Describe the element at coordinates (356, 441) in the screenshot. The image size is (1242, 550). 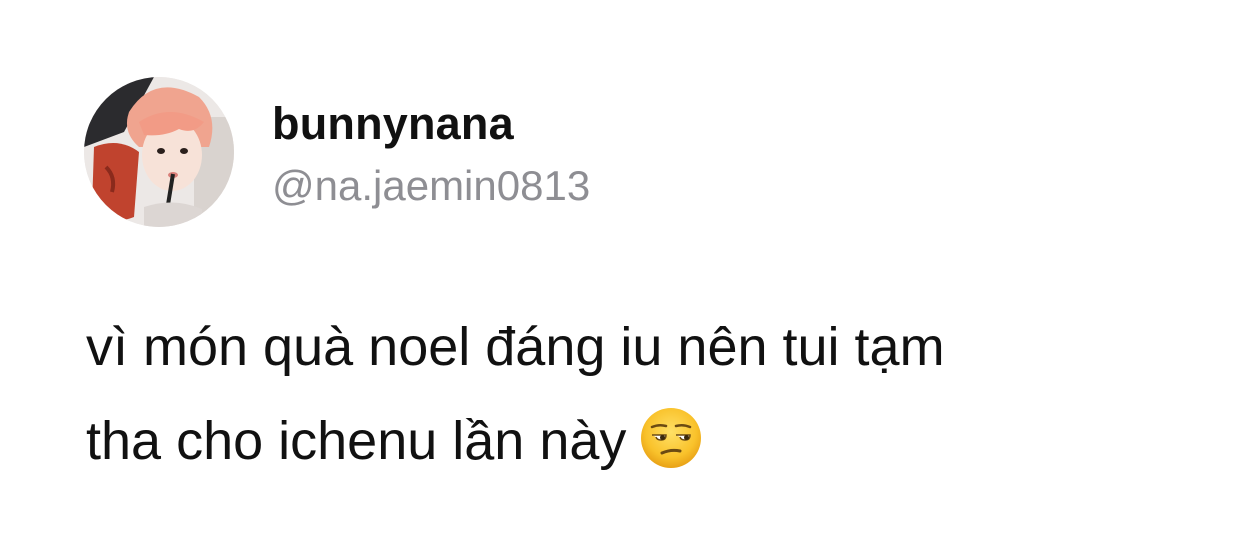
I see `tweet-text-line-2-content: tha cho ichenu lần này` at that location.